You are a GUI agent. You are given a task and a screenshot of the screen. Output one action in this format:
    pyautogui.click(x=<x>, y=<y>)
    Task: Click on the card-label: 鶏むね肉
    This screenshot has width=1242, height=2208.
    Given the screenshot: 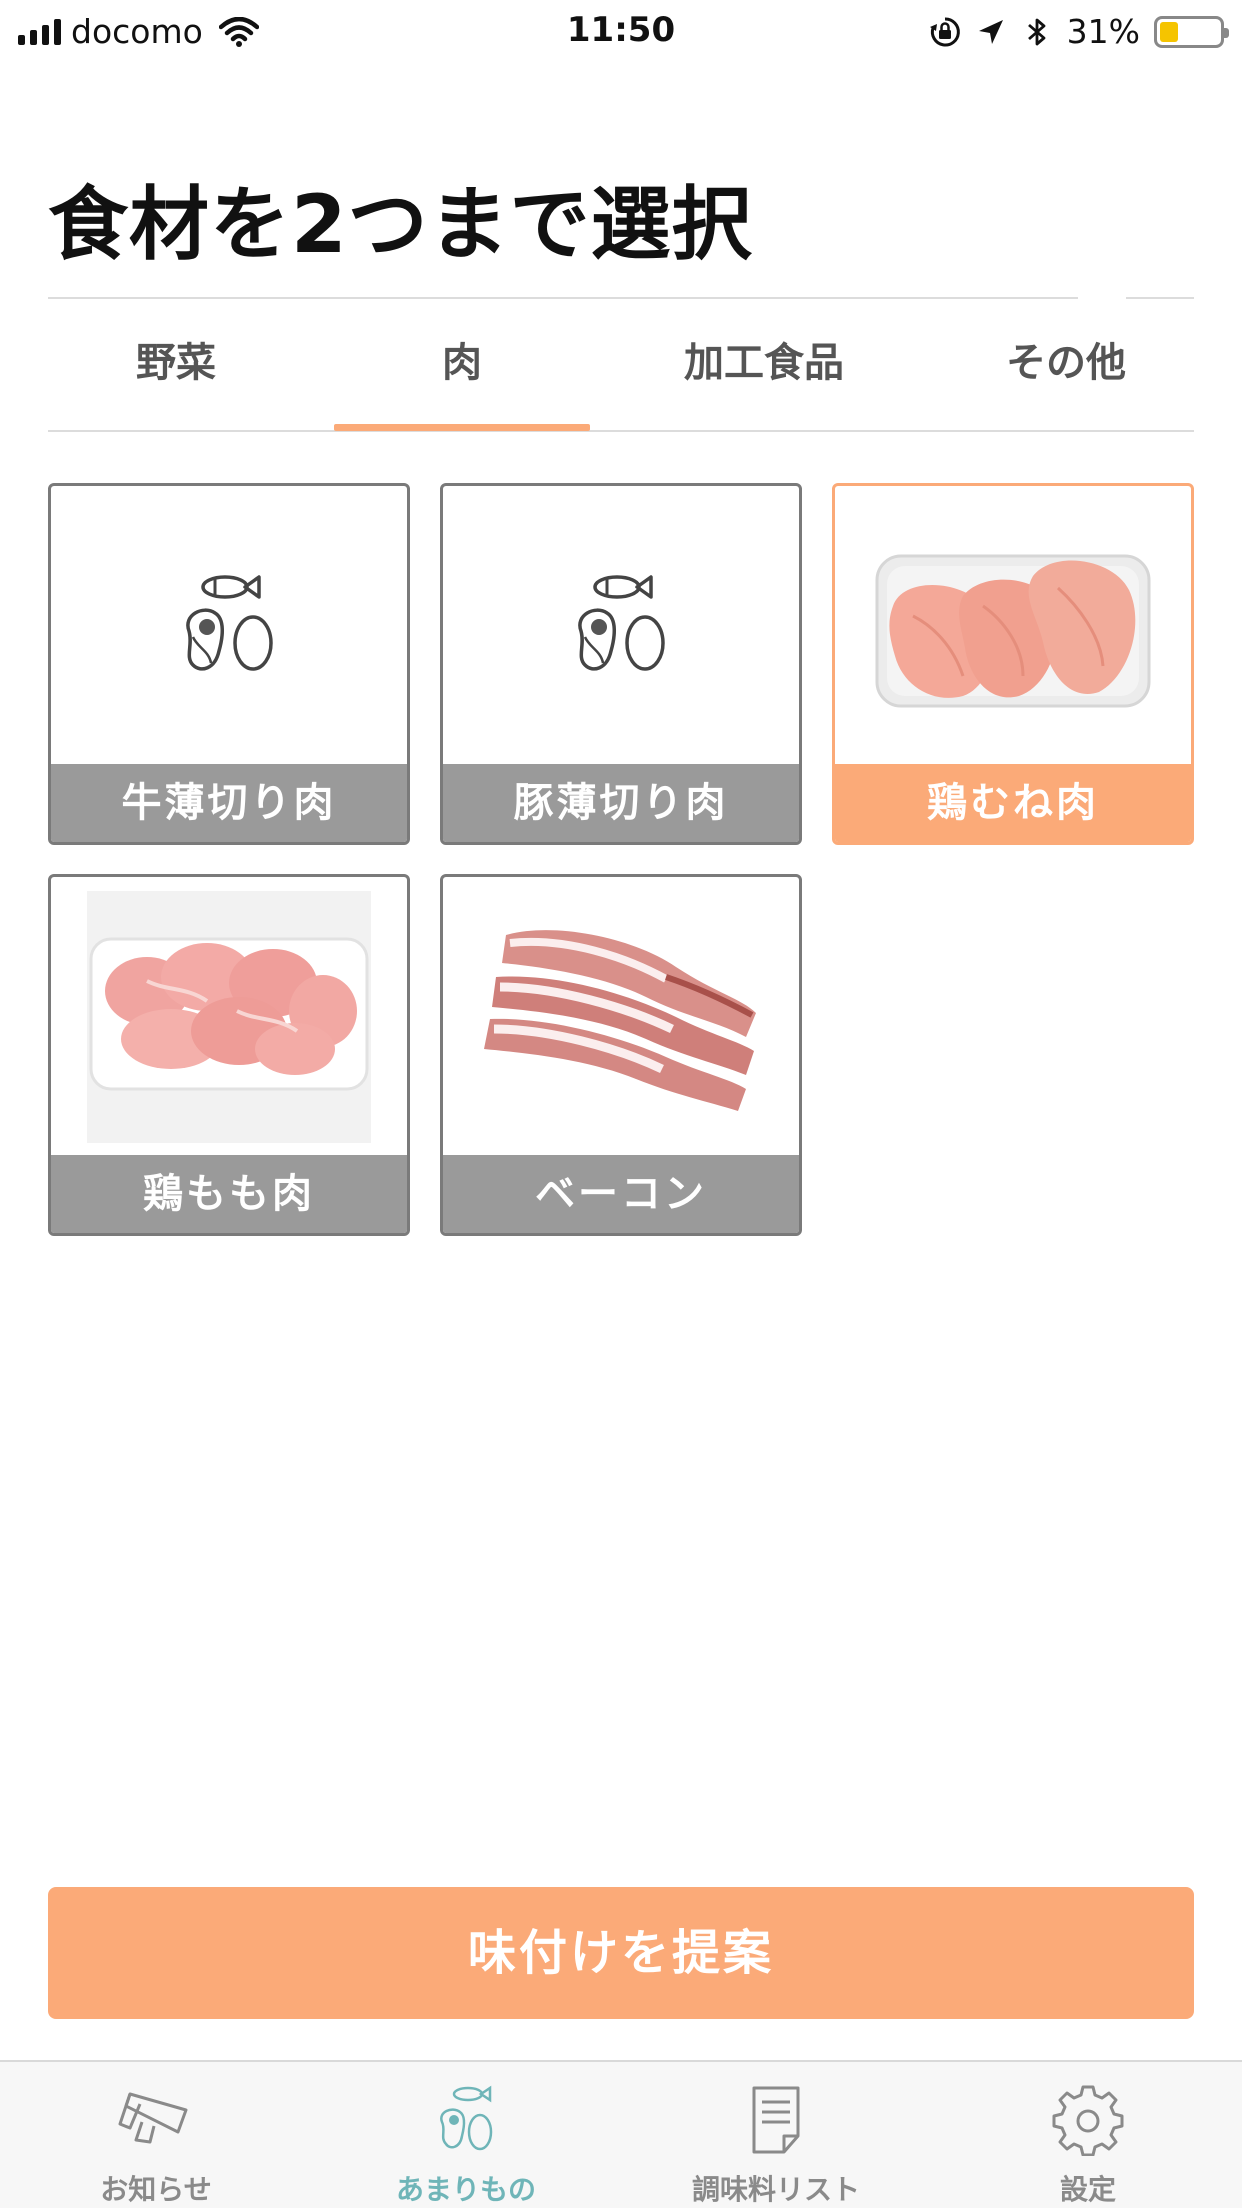 What is the action you would take?
    pyautogui.click(x=1013, y=803)
    